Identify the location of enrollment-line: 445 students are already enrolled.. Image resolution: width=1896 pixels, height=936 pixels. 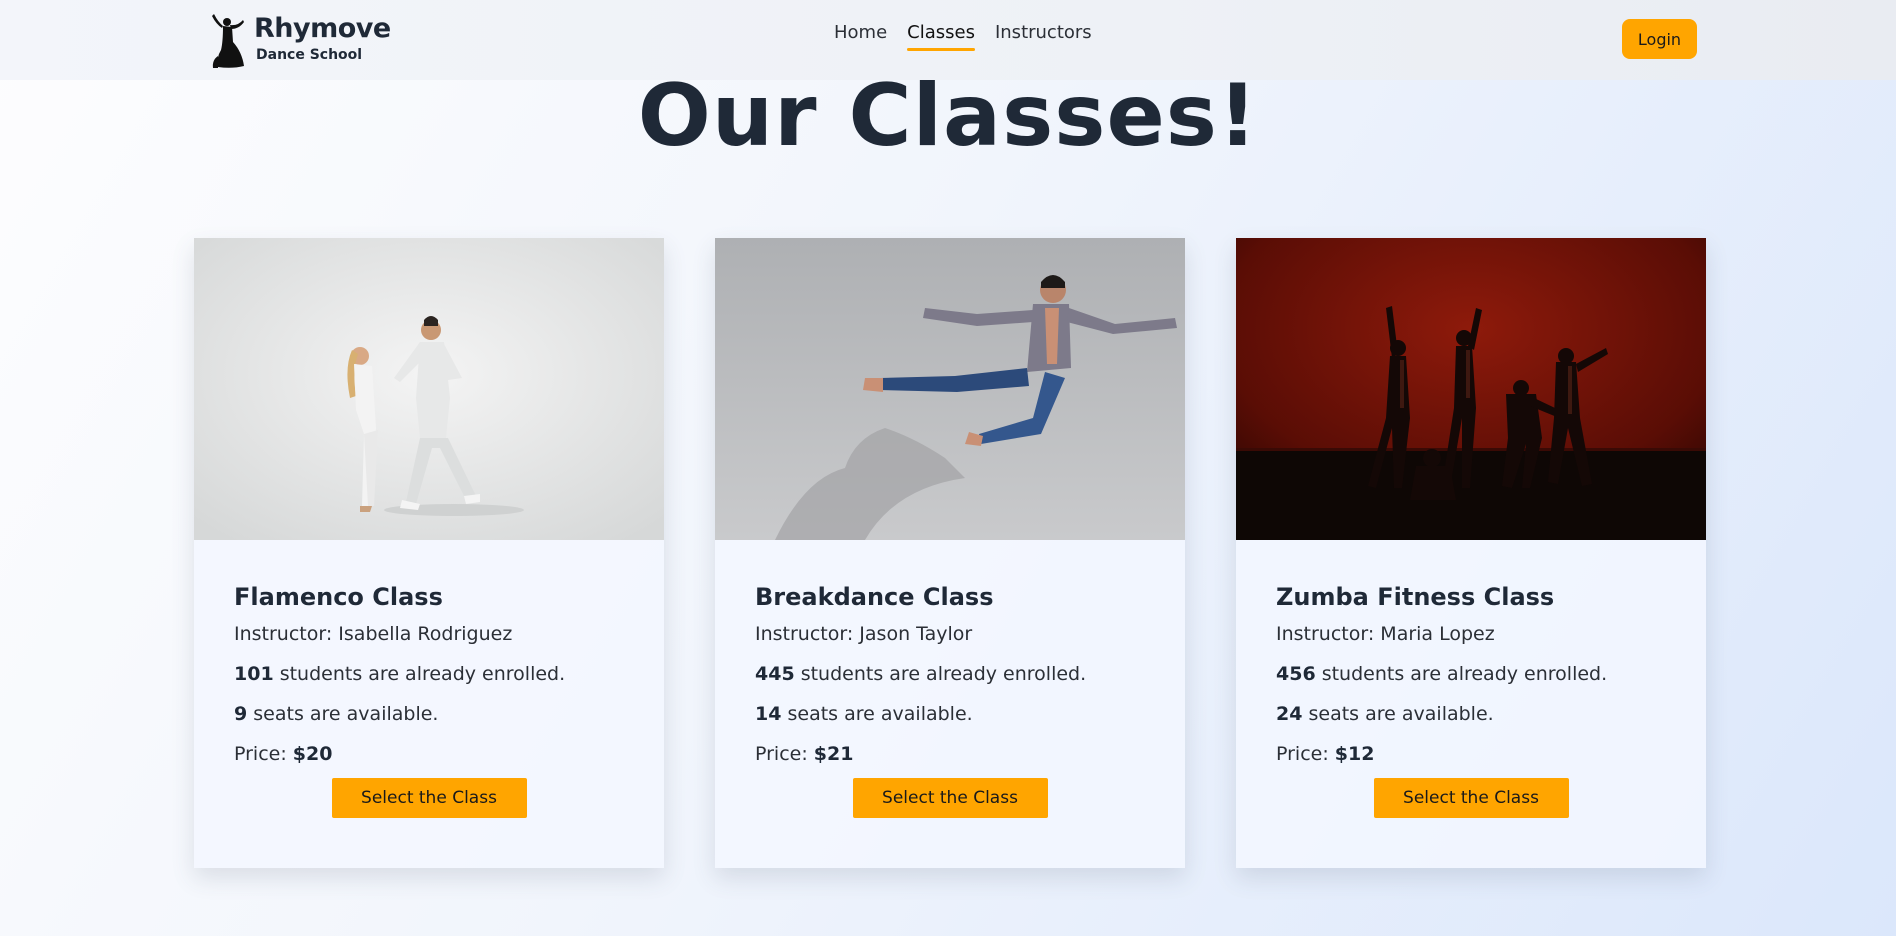
(950, 674).